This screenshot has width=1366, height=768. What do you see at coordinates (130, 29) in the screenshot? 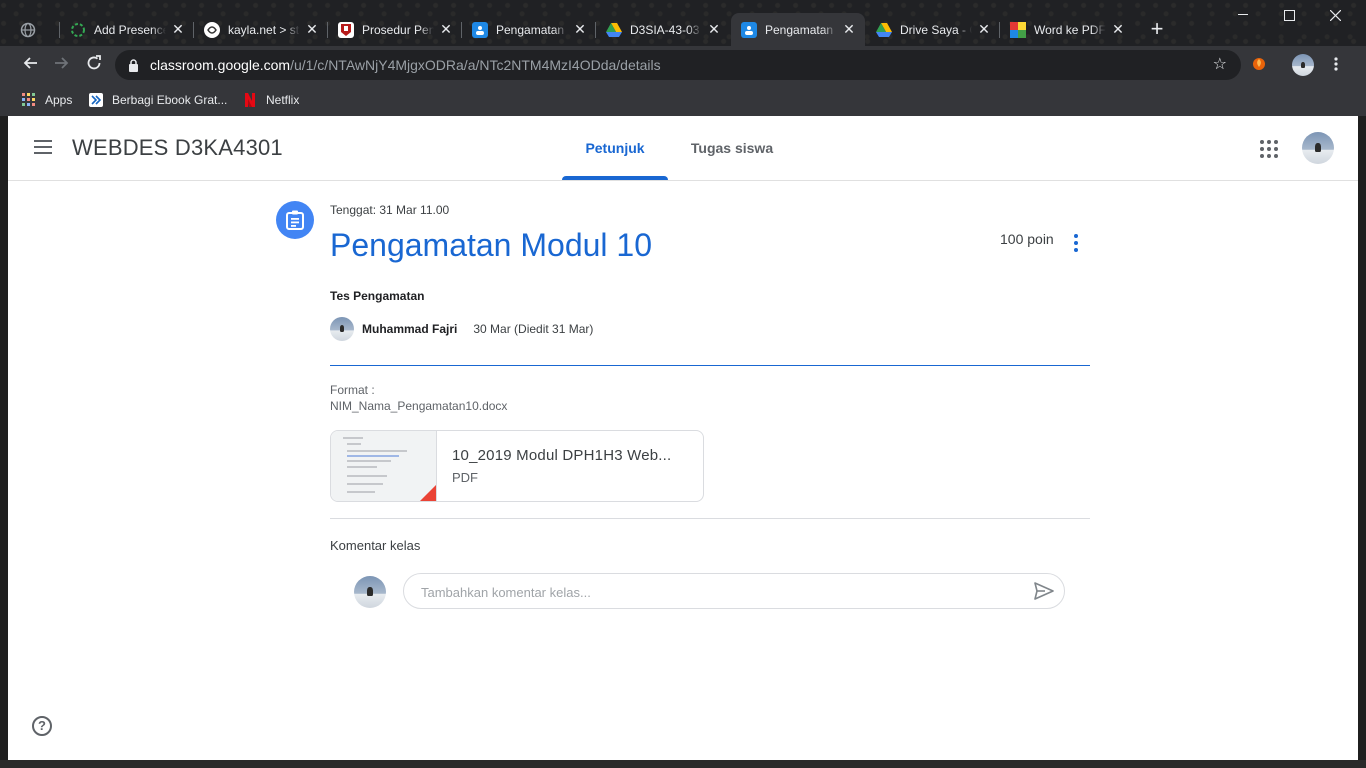
I see `tab-title: Add Presence` at bounding box center [130, 29].